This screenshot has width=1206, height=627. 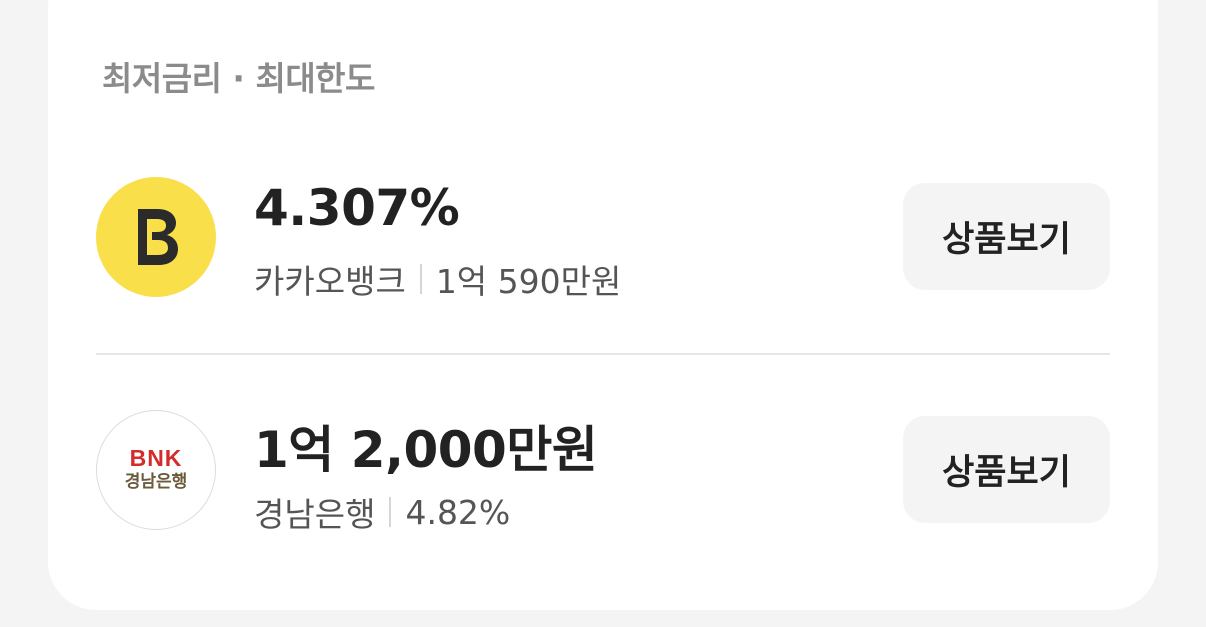 What do you see at coordinates (458, 512) in the screenshot?
I see `rate-value-secondary: 4.82%` at bounding box center [458, 512].